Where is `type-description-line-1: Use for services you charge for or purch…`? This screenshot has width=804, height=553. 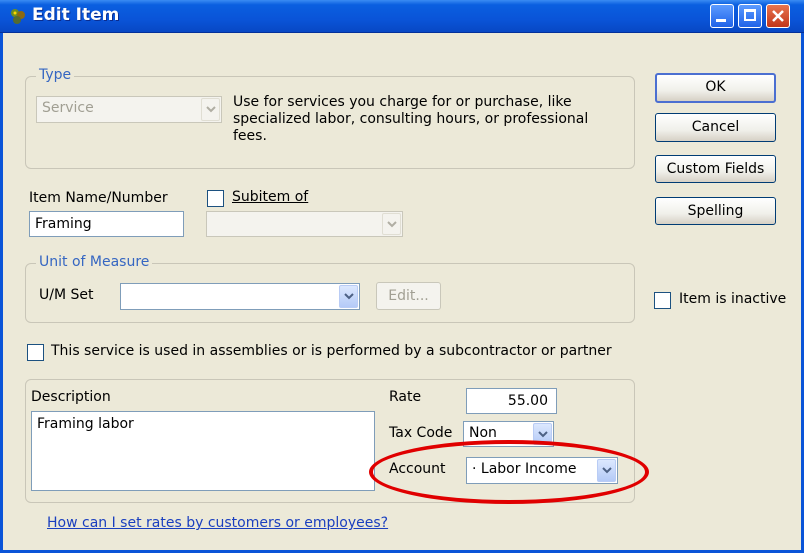 type-description-line-1: Use for services you charge for or purch… is located at coordinates (402, 102).